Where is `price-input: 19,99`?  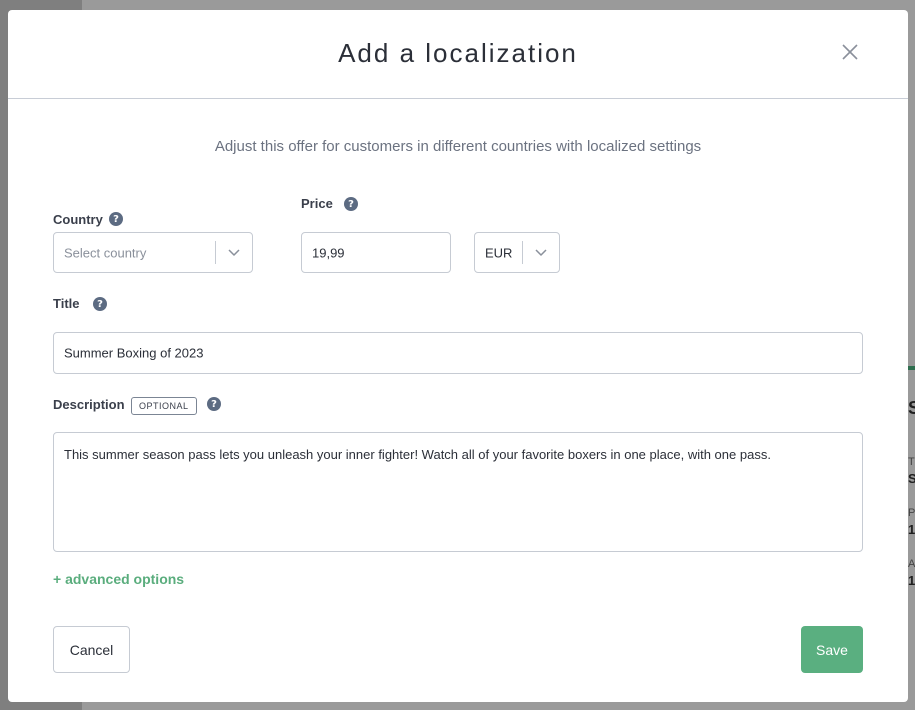
price-input: 19,99 is located at coordinates (376, 252).